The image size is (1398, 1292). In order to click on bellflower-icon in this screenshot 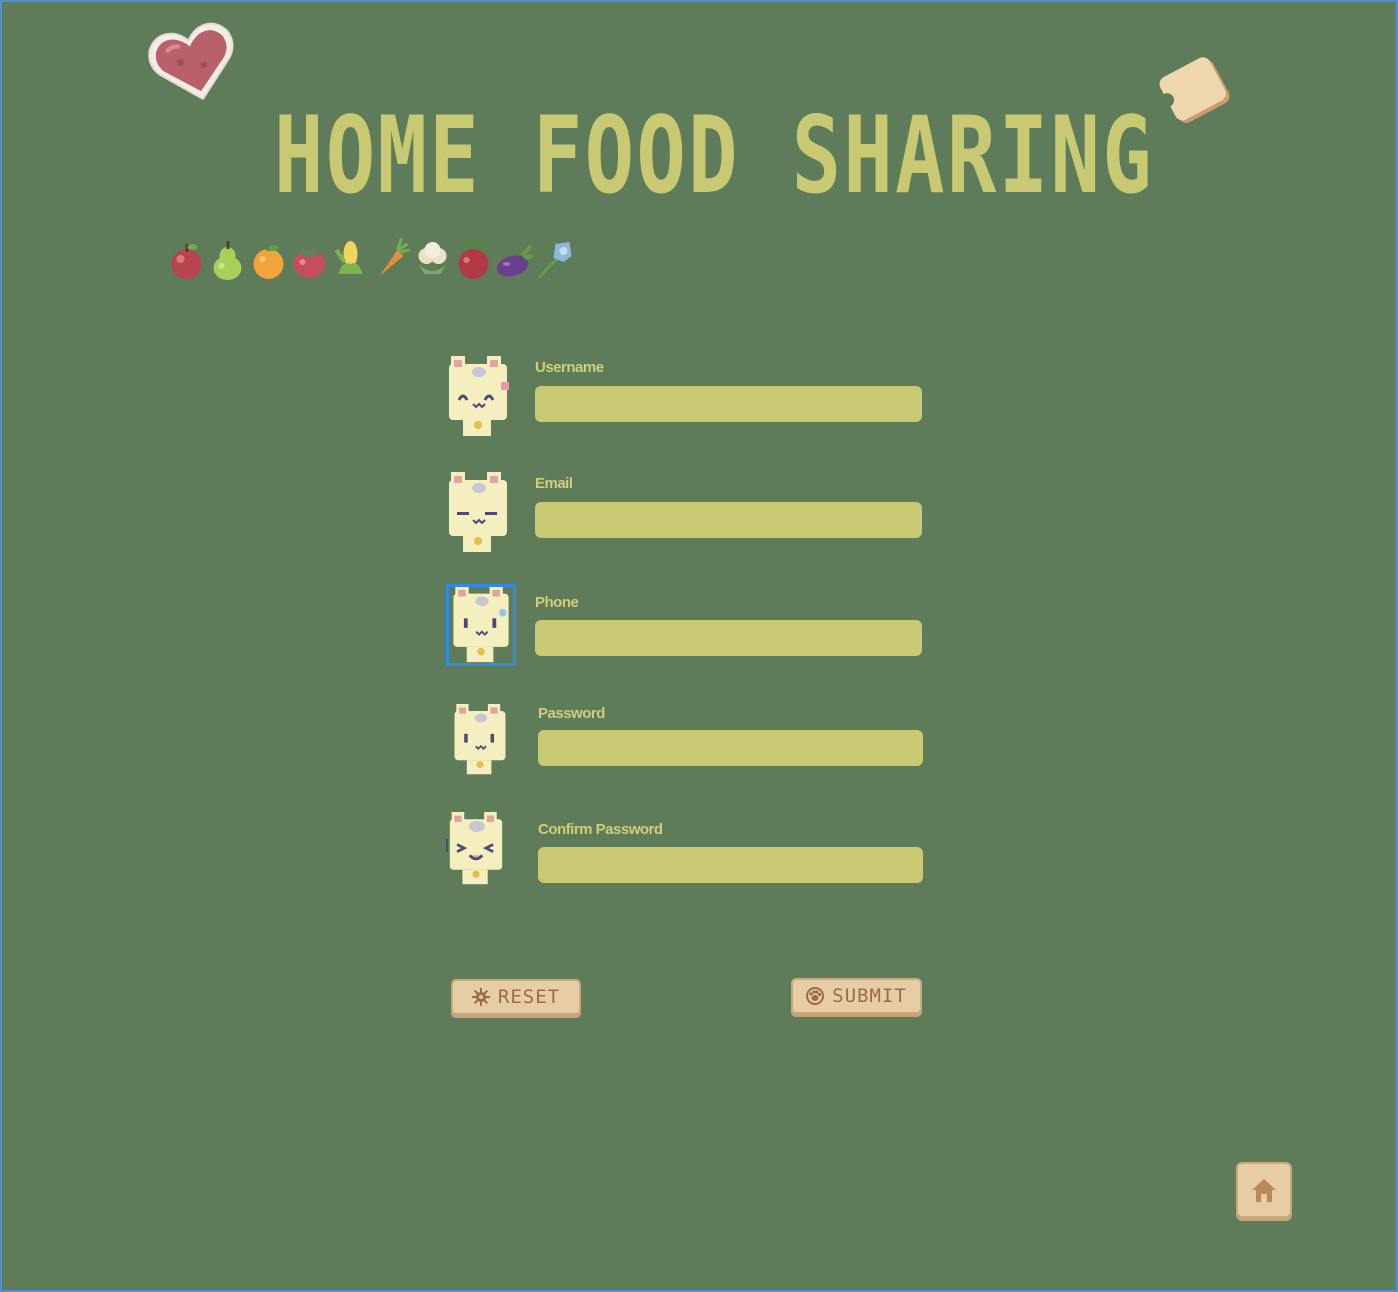, I will do `click(555, 260)`.